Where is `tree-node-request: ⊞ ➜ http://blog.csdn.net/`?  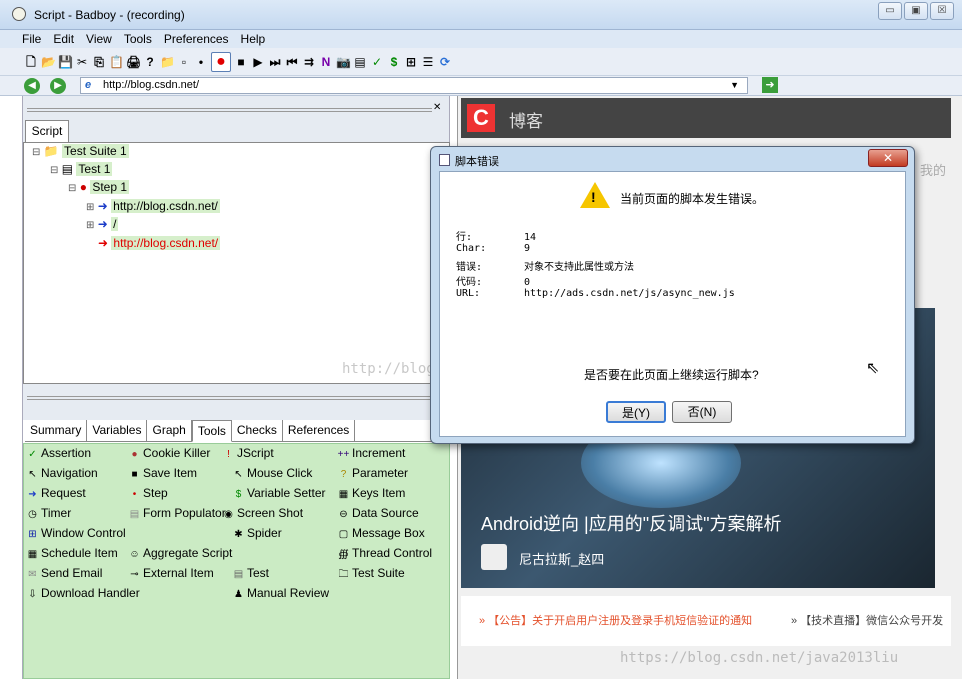
tree-node-request: ⊞ ➜ http://blog.csdn.net/ is located at coordinates (153, 206).